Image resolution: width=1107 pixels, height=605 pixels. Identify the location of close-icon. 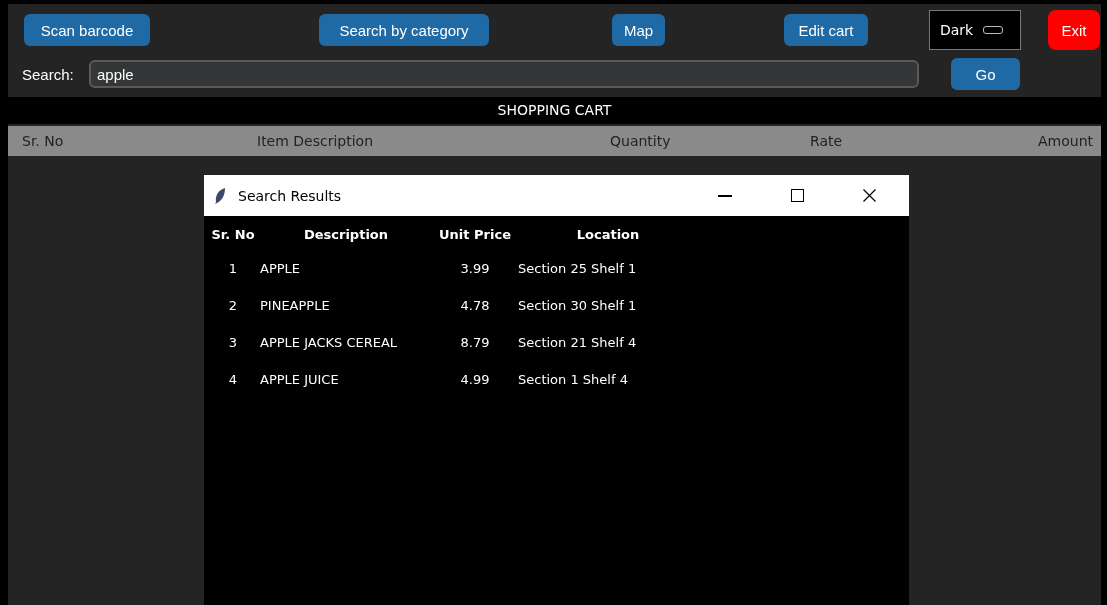
(869, 195).